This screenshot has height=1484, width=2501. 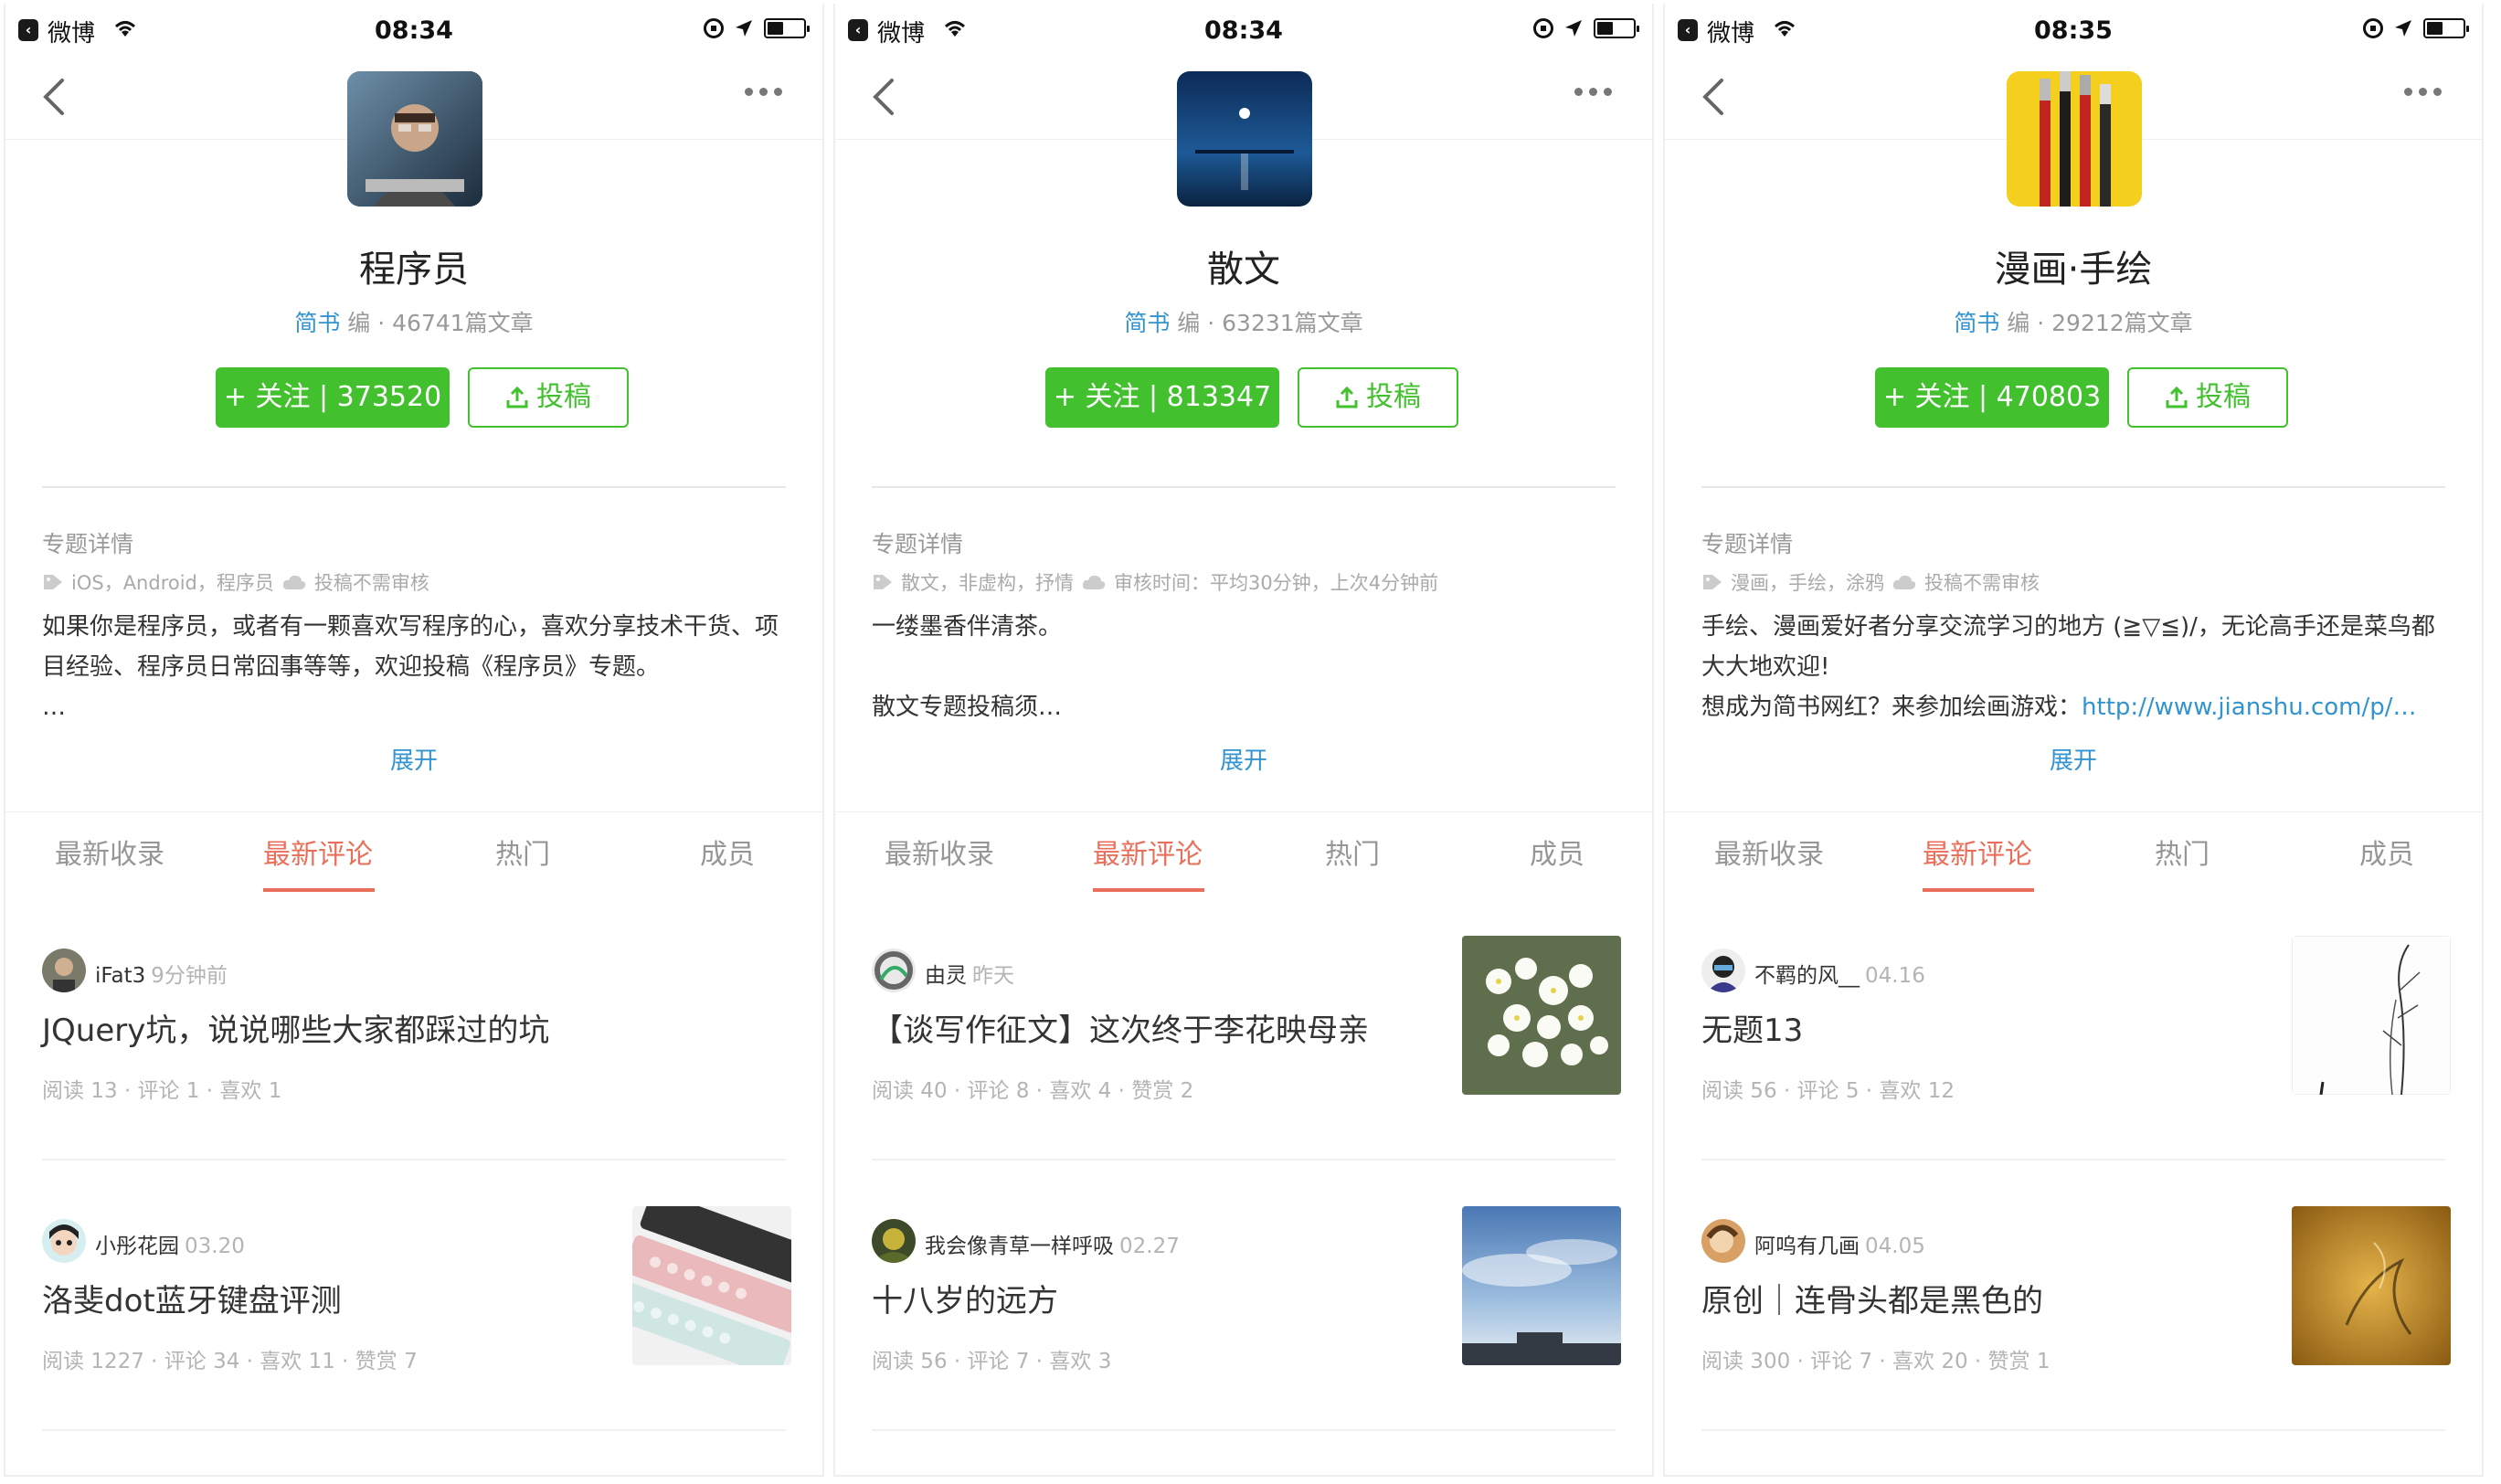 What do you see at coordinates (161, 973) in the screenshot?
I see `author-name: iFat3 9分钟前` at bounding box center [161, 973].